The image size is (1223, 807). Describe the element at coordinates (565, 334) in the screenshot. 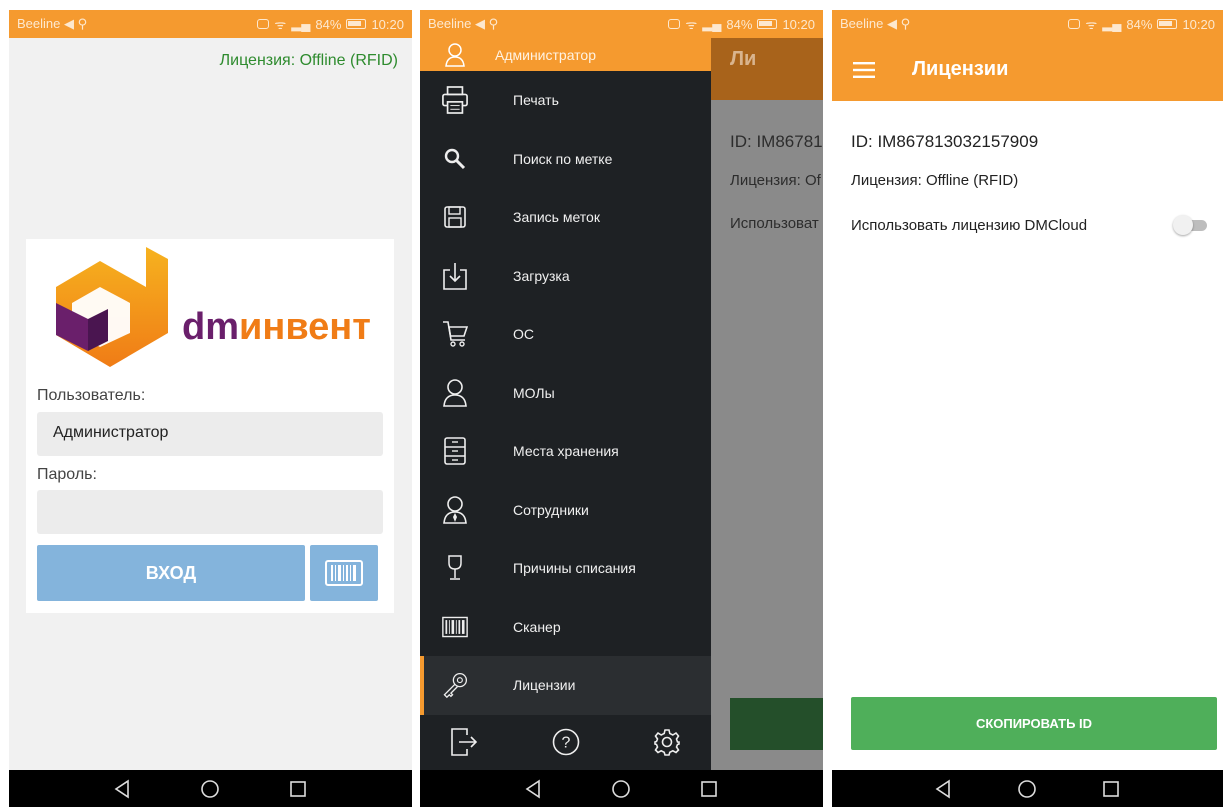

I see `menu-item-fixed-assets: ОС` at that location.